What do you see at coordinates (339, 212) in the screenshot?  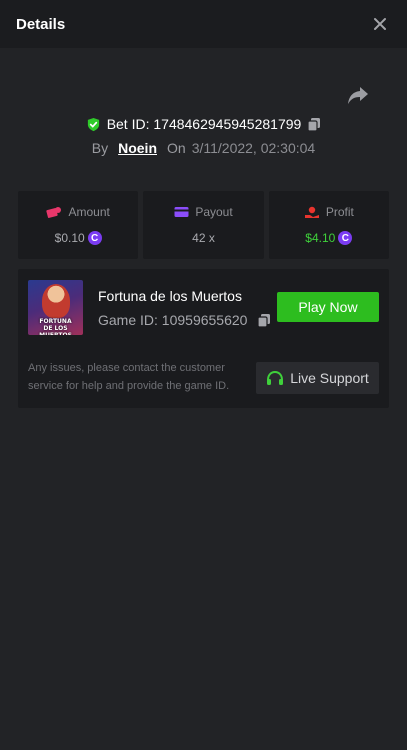 I see `stat-profit-label: Profit` at bounding box center [339, 212].